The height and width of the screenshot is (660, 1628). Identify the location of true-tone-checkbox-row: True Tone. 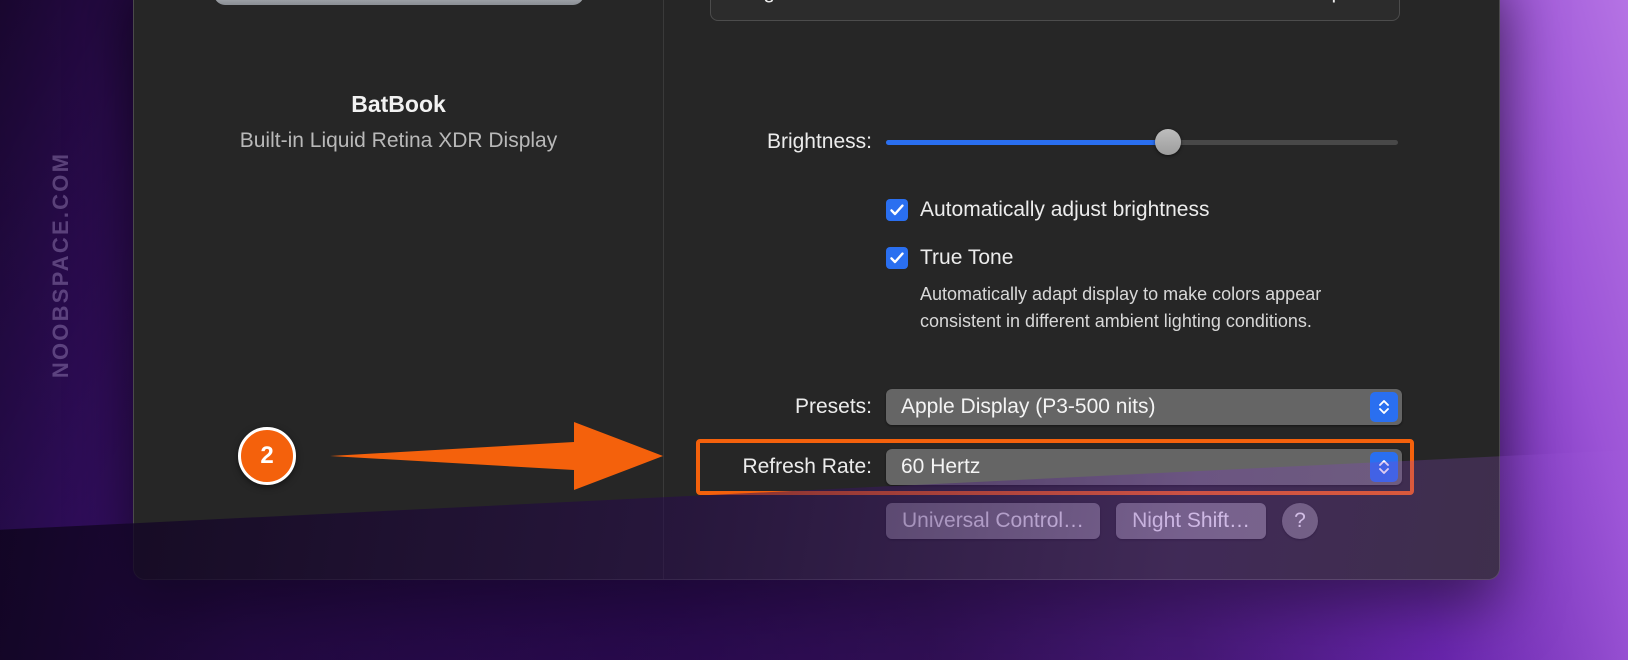
(949, 258).